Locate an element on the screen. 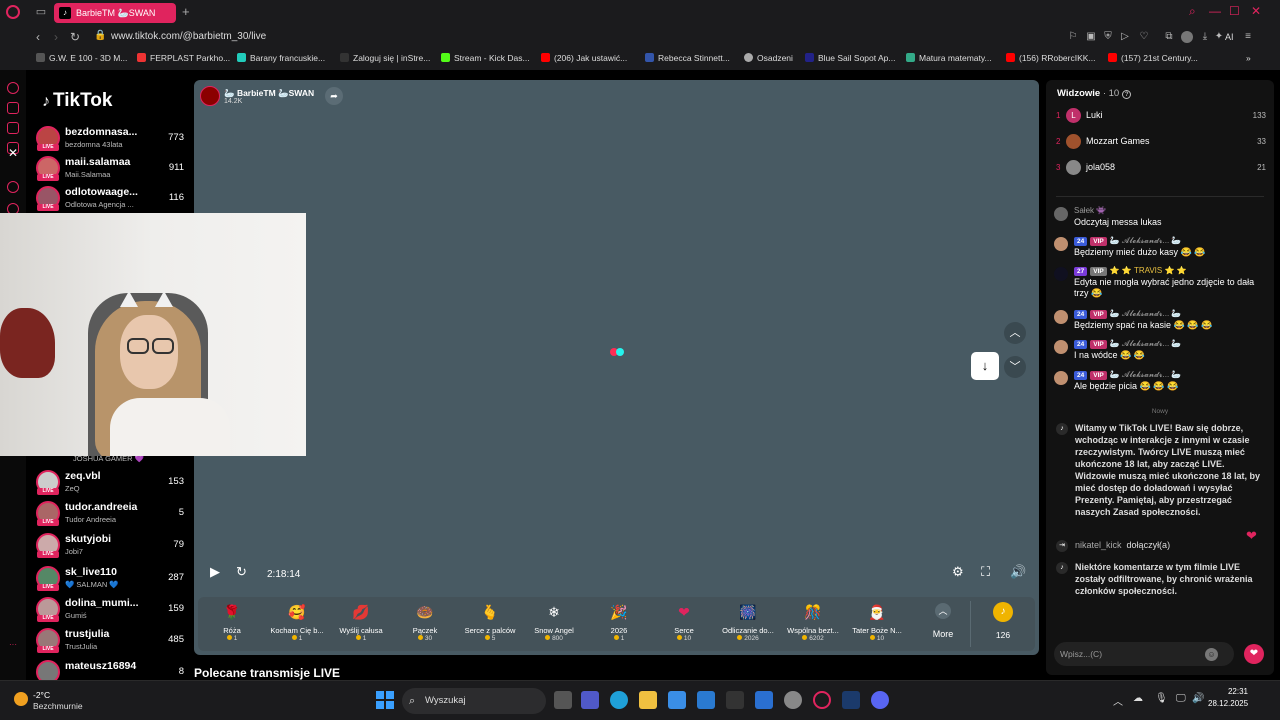  messenger-icon is located at coordinates (13, 108).